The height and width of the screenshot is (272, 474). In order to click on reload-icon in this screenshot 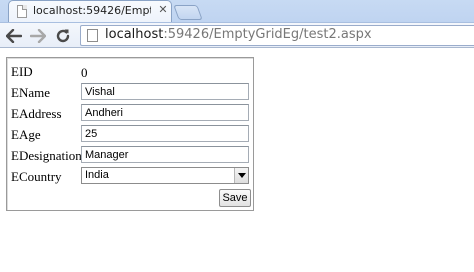, I will do `click(63, 36)`.